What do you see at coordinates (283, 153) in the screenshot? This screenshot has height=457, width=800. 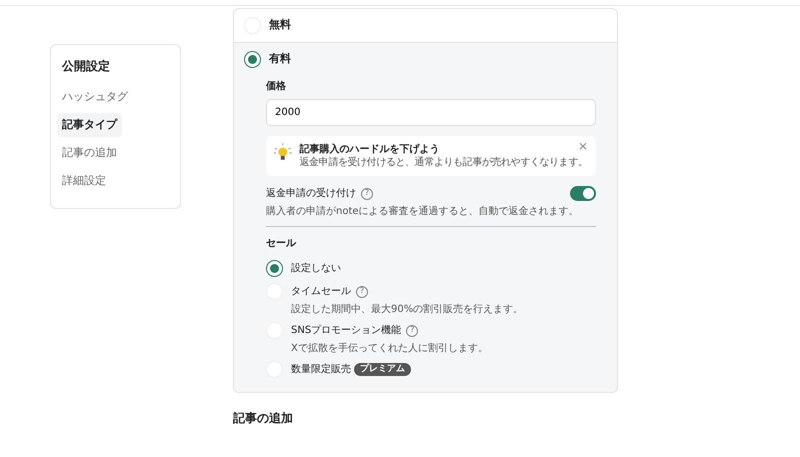 I see `lightbulb-icon` at bounding box center [283, 153].